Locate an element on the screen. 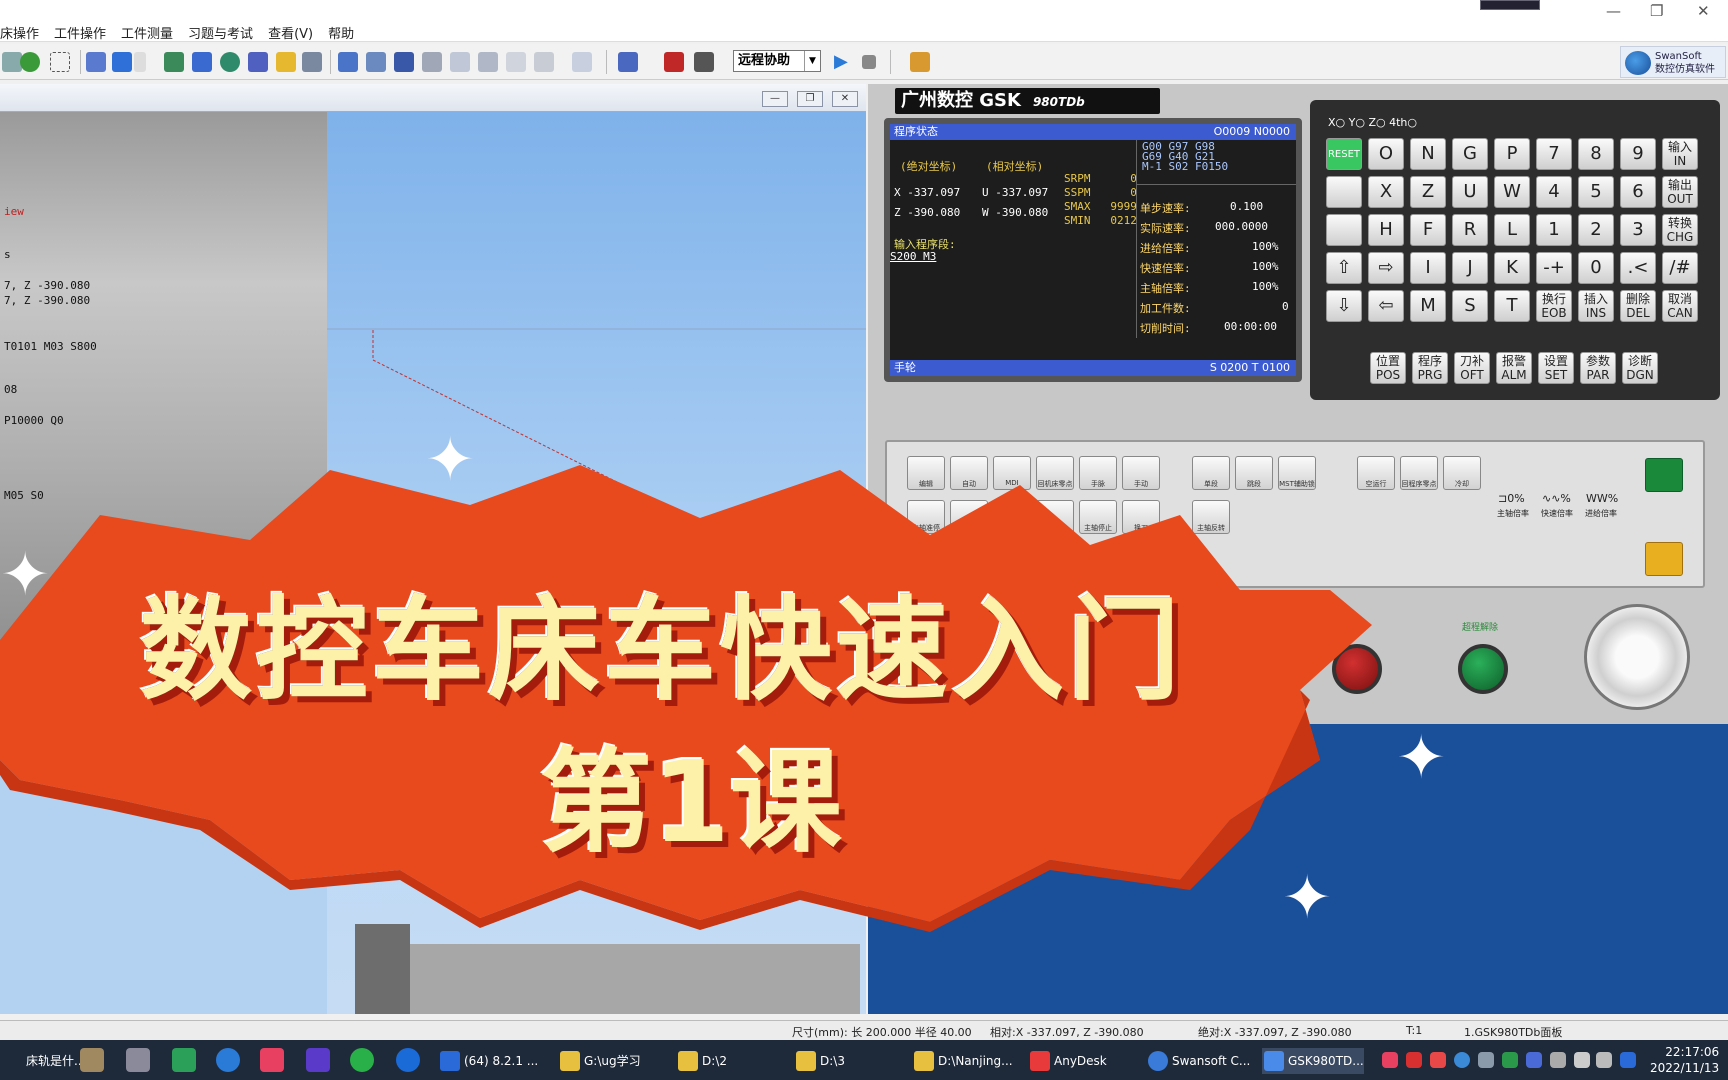 The width and height of the screenshot is (1728, 1080). key-button: 5 is located at coordinates (1596, 192).